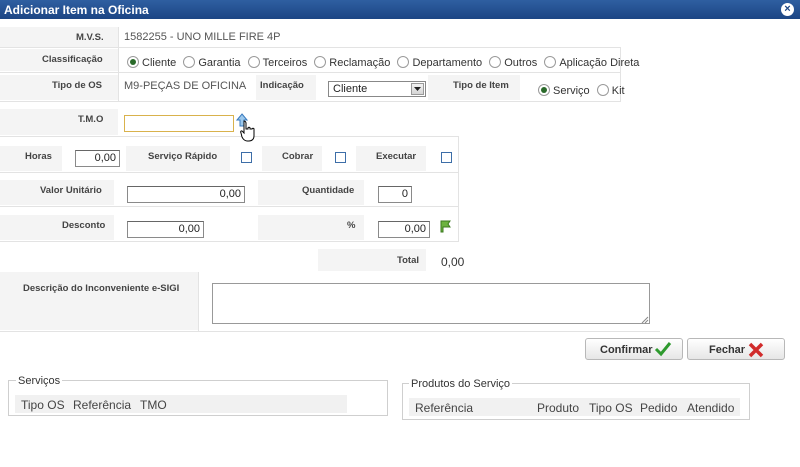  Describe the element at coordinates (626, 350) in the screenshot. I see `confirmar-label: Confirmar` at that location.